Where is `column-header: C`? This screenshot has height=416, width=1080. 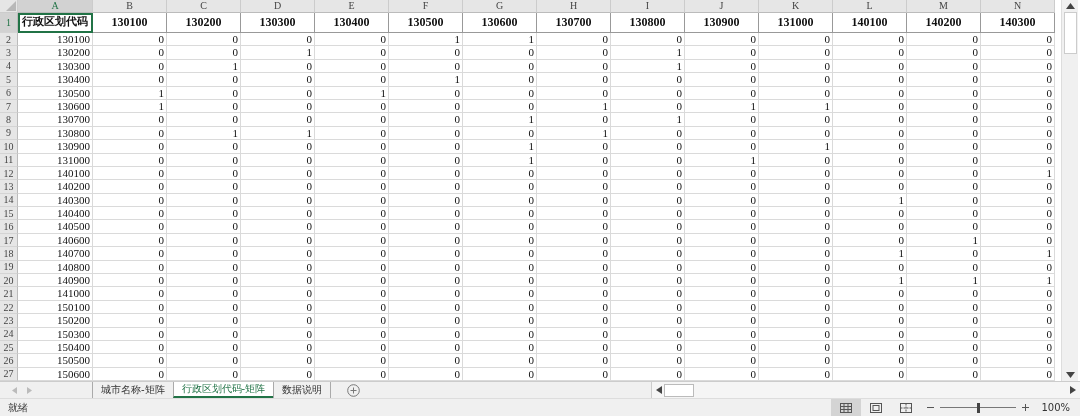
column-header: C is located at coordinates (204, 6).